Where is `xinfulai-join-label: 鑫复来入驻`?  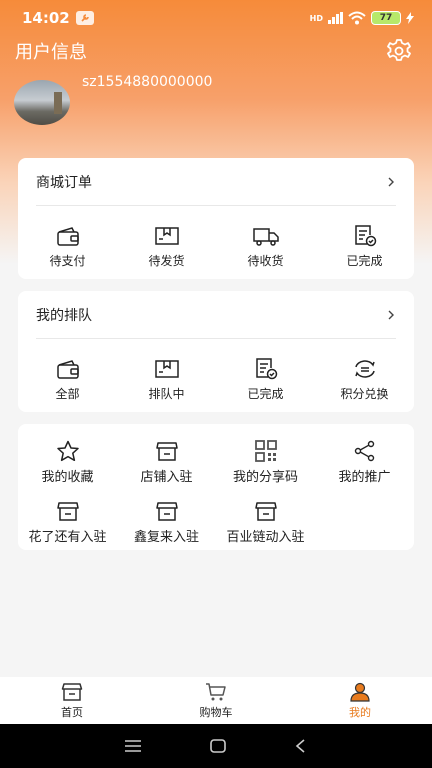
xinfulai-join-label: 鑫复来入驻 is located at coordinates (166, 537).